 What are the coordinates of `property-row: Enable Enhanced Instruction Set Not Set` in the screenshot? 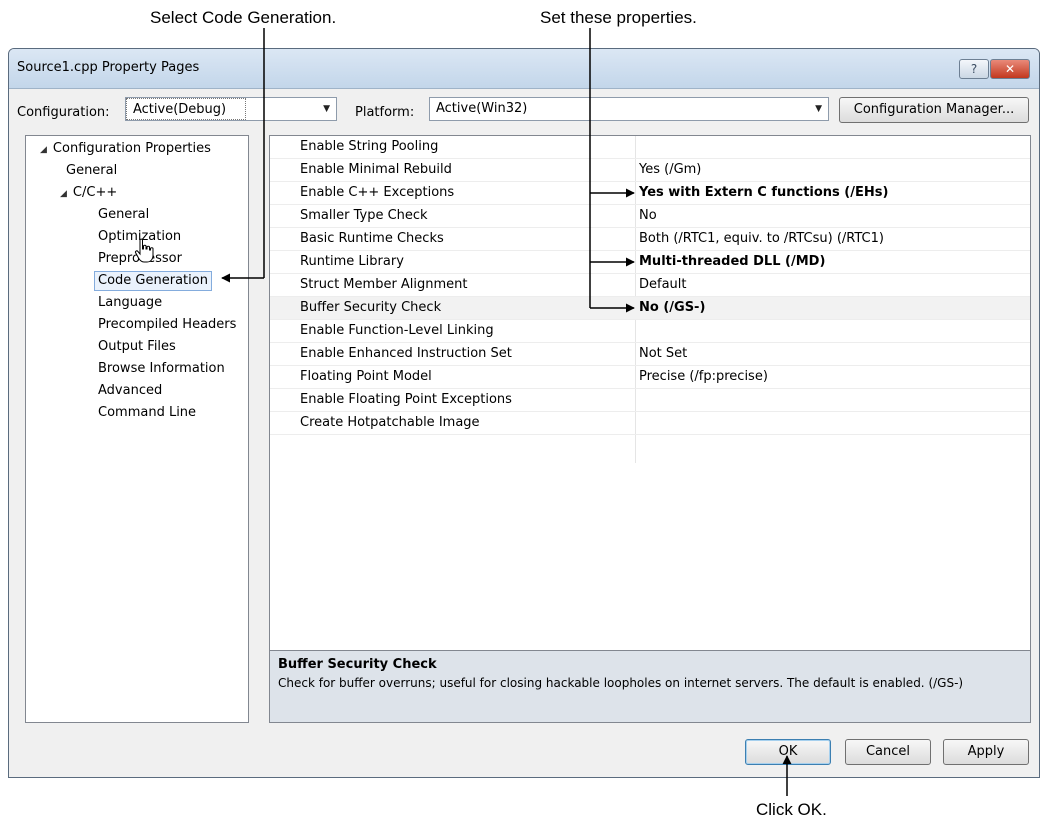 It's located at (650, 354).